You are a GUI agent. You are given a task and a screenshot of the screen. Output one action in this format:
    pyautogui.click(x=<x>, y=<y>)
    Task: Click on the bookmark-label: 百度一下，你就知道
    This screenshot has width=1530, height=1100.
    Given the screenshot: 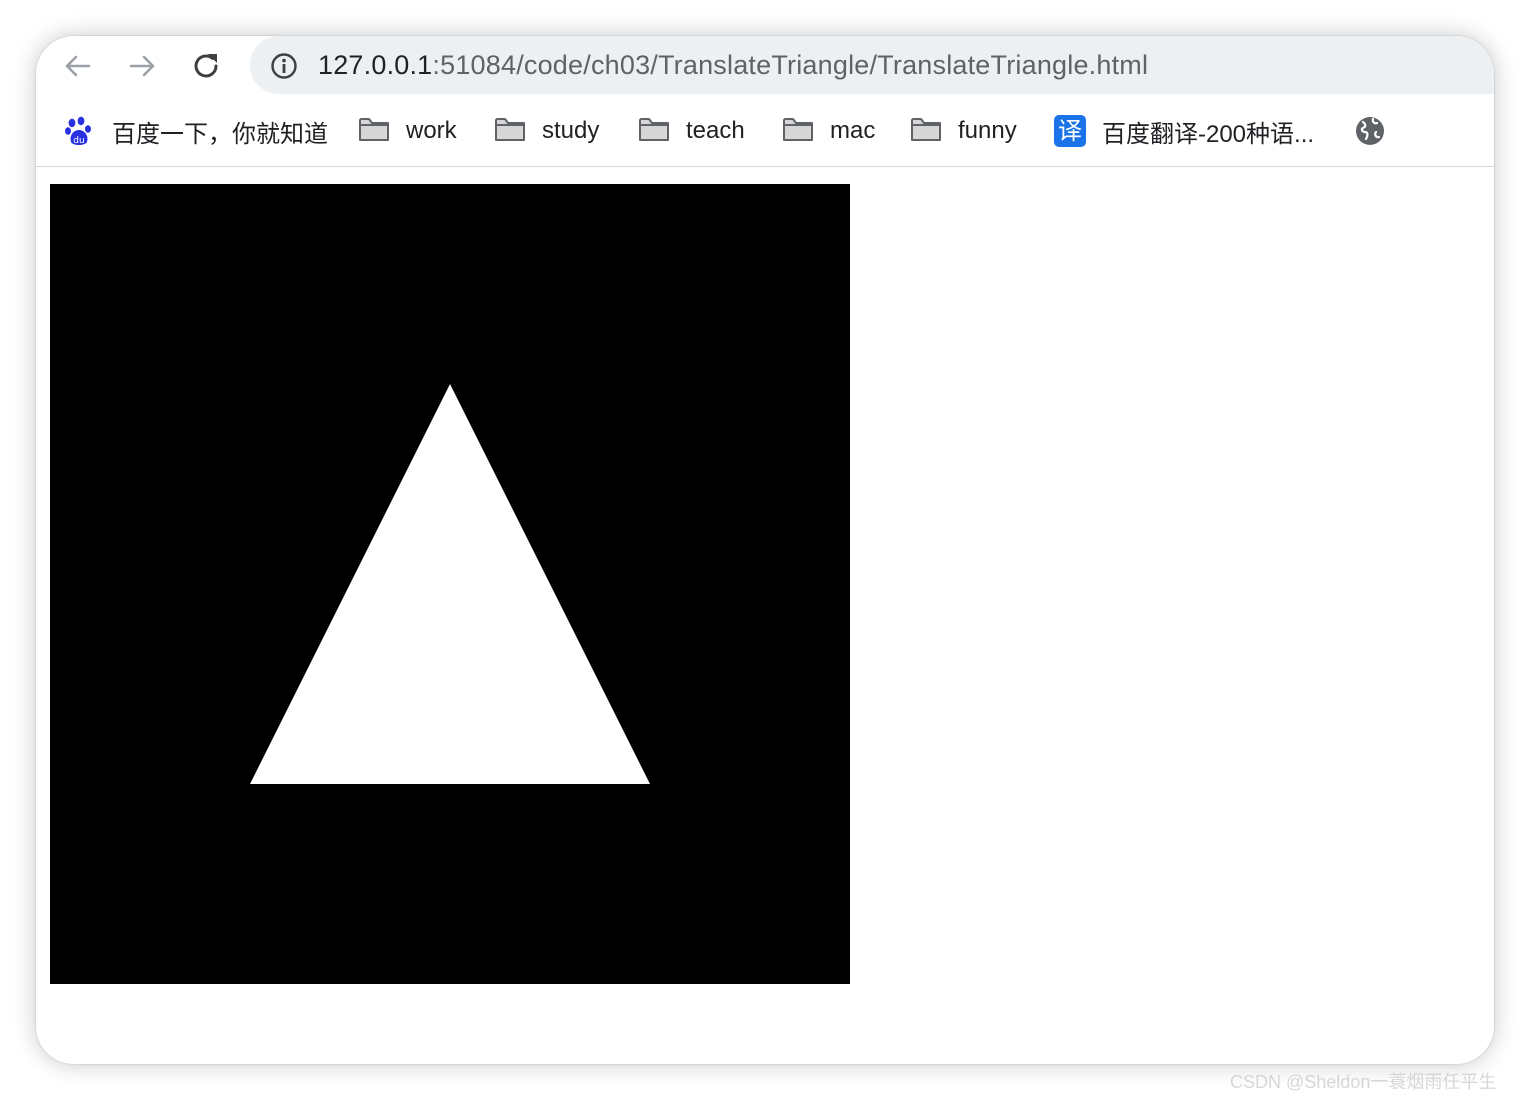 What is the action you would take?
    pyautogui.click(x=220, y=134)
    